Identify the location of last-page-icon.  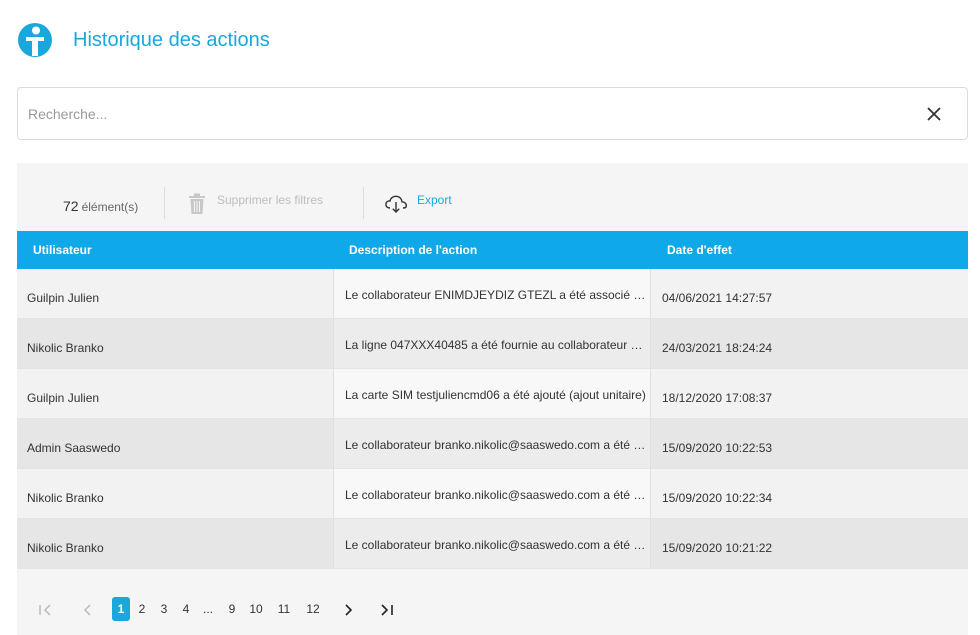
(387, 610).